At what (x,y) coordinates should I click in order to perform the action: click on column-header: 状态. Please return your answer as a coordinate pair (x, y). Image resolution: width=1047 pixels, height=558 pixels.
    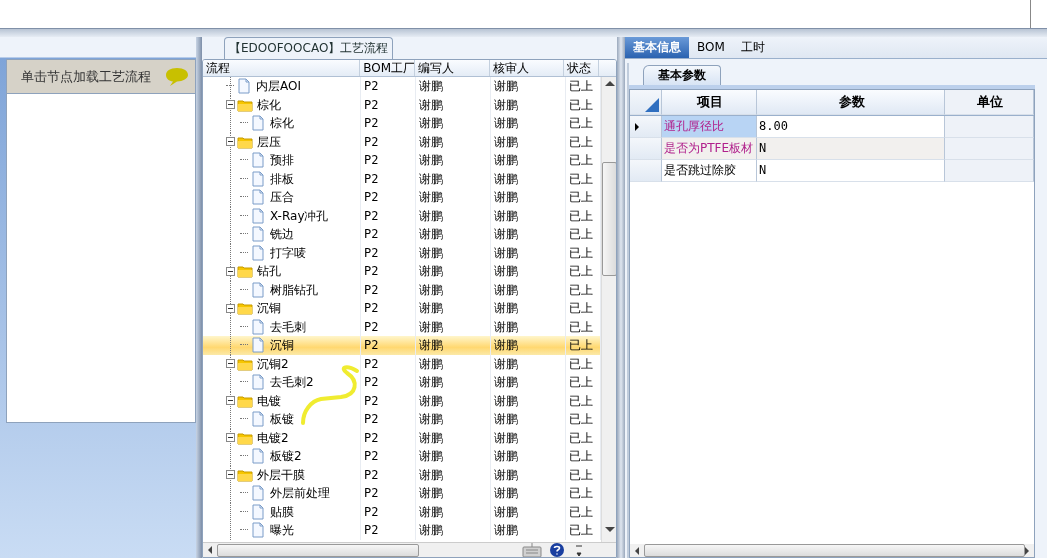
    Looking at the image, I should click on (581, 68).